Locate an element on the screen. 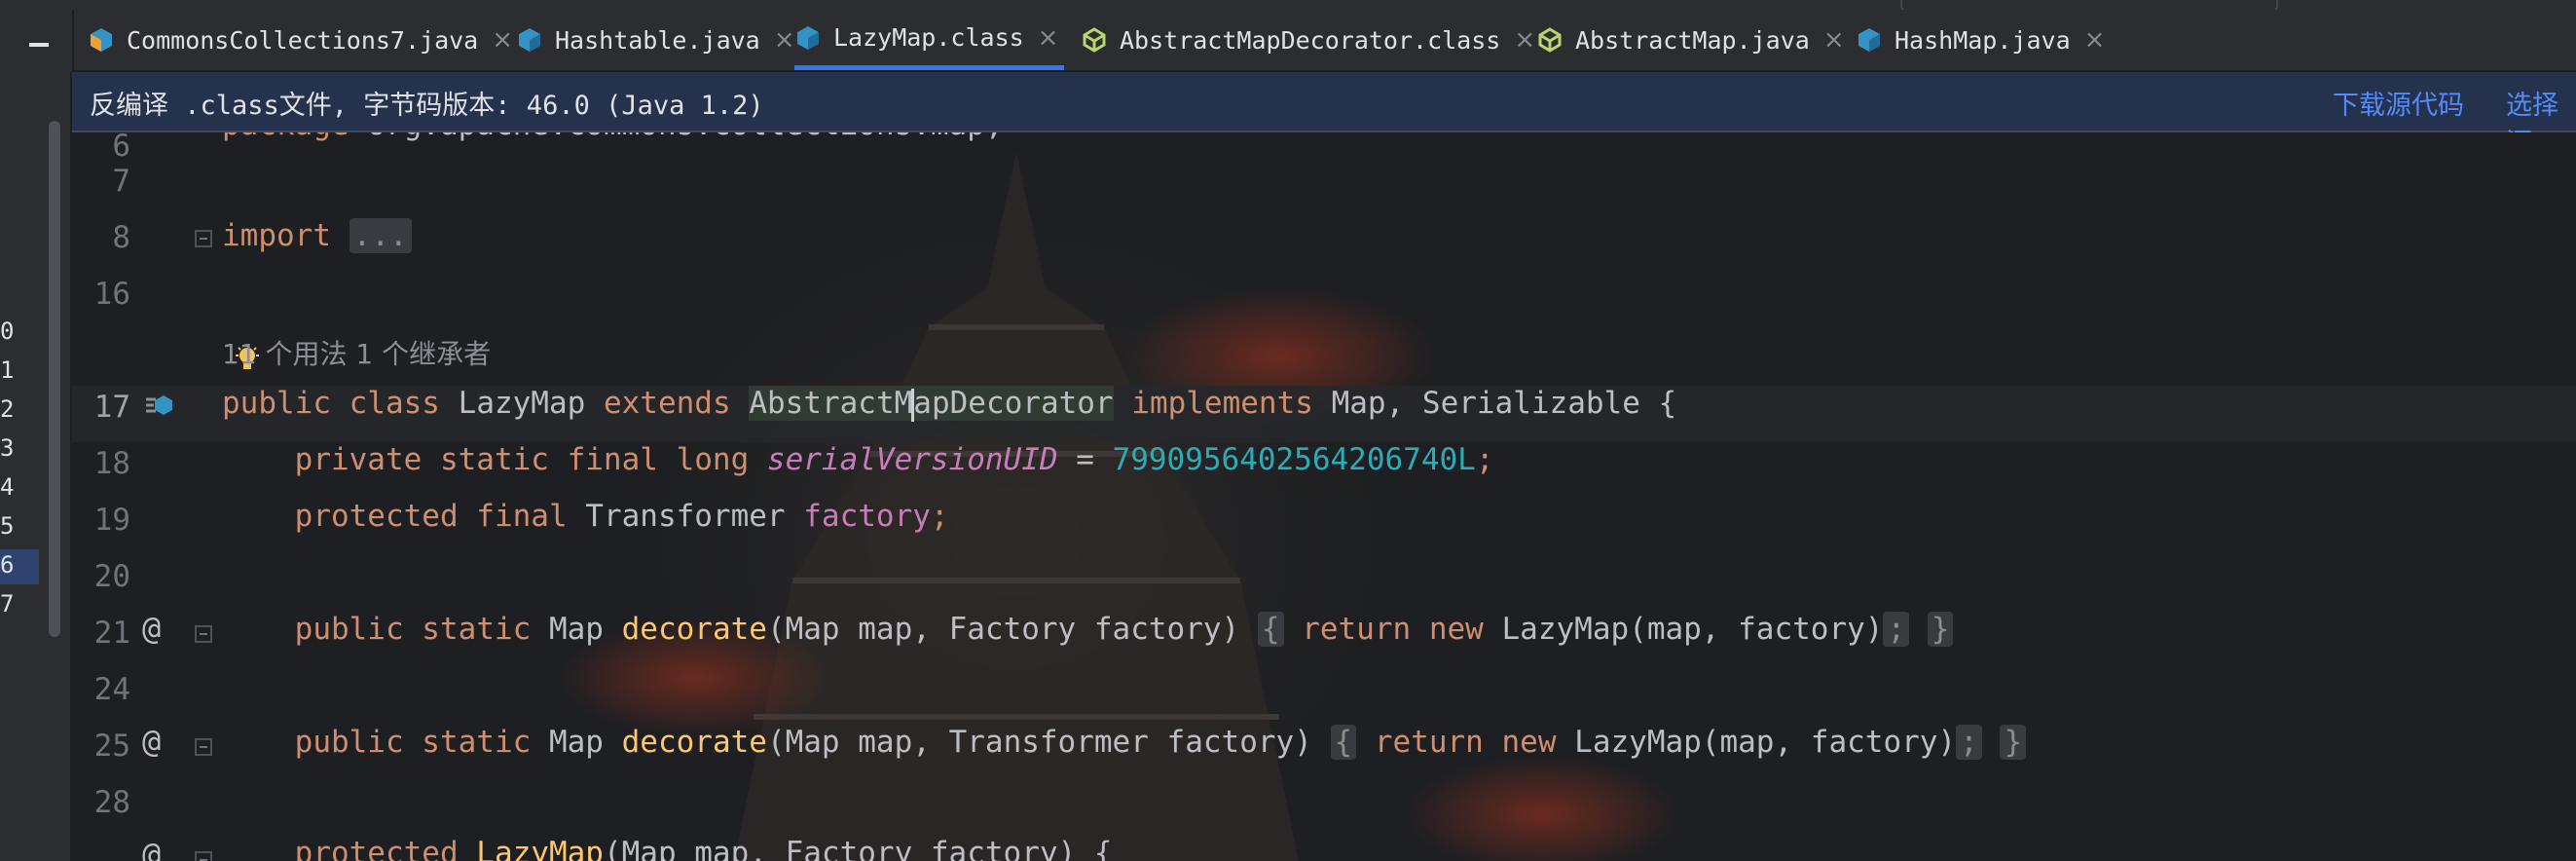 The width and height of the screenshot is (2576, 861). tab-lazymap-class: LazyMap.class × is located at coordinates (929, 40).